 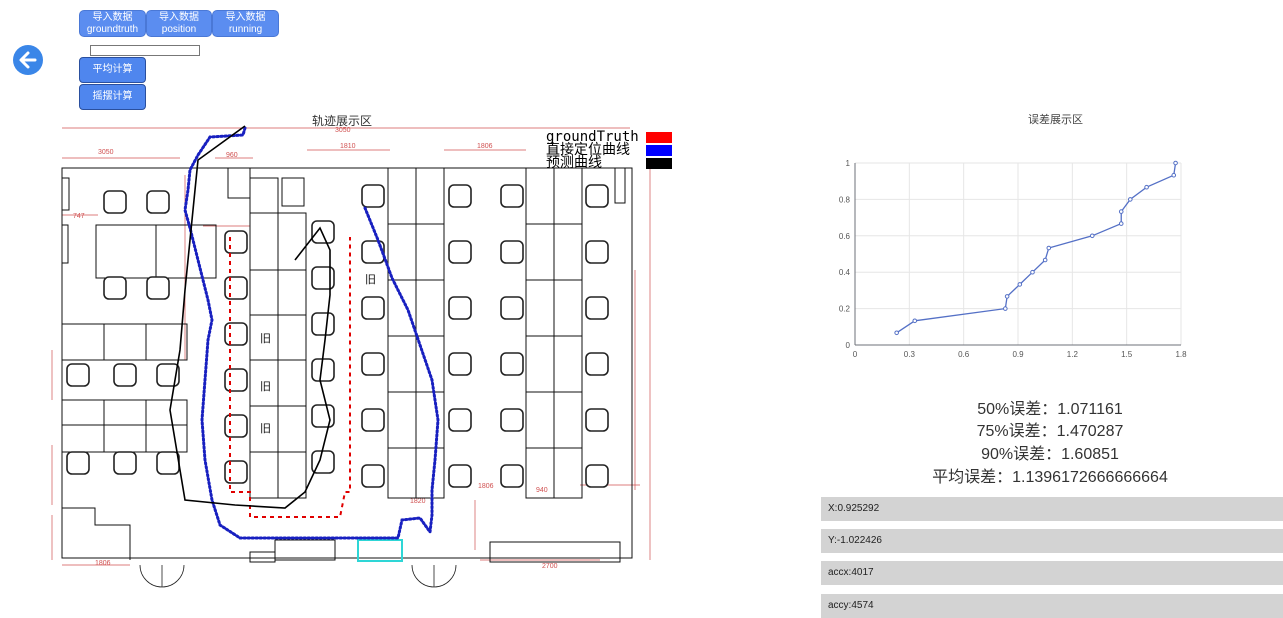 I want to click on chart-x-tick-label: 0, so click(x=855, y=354).